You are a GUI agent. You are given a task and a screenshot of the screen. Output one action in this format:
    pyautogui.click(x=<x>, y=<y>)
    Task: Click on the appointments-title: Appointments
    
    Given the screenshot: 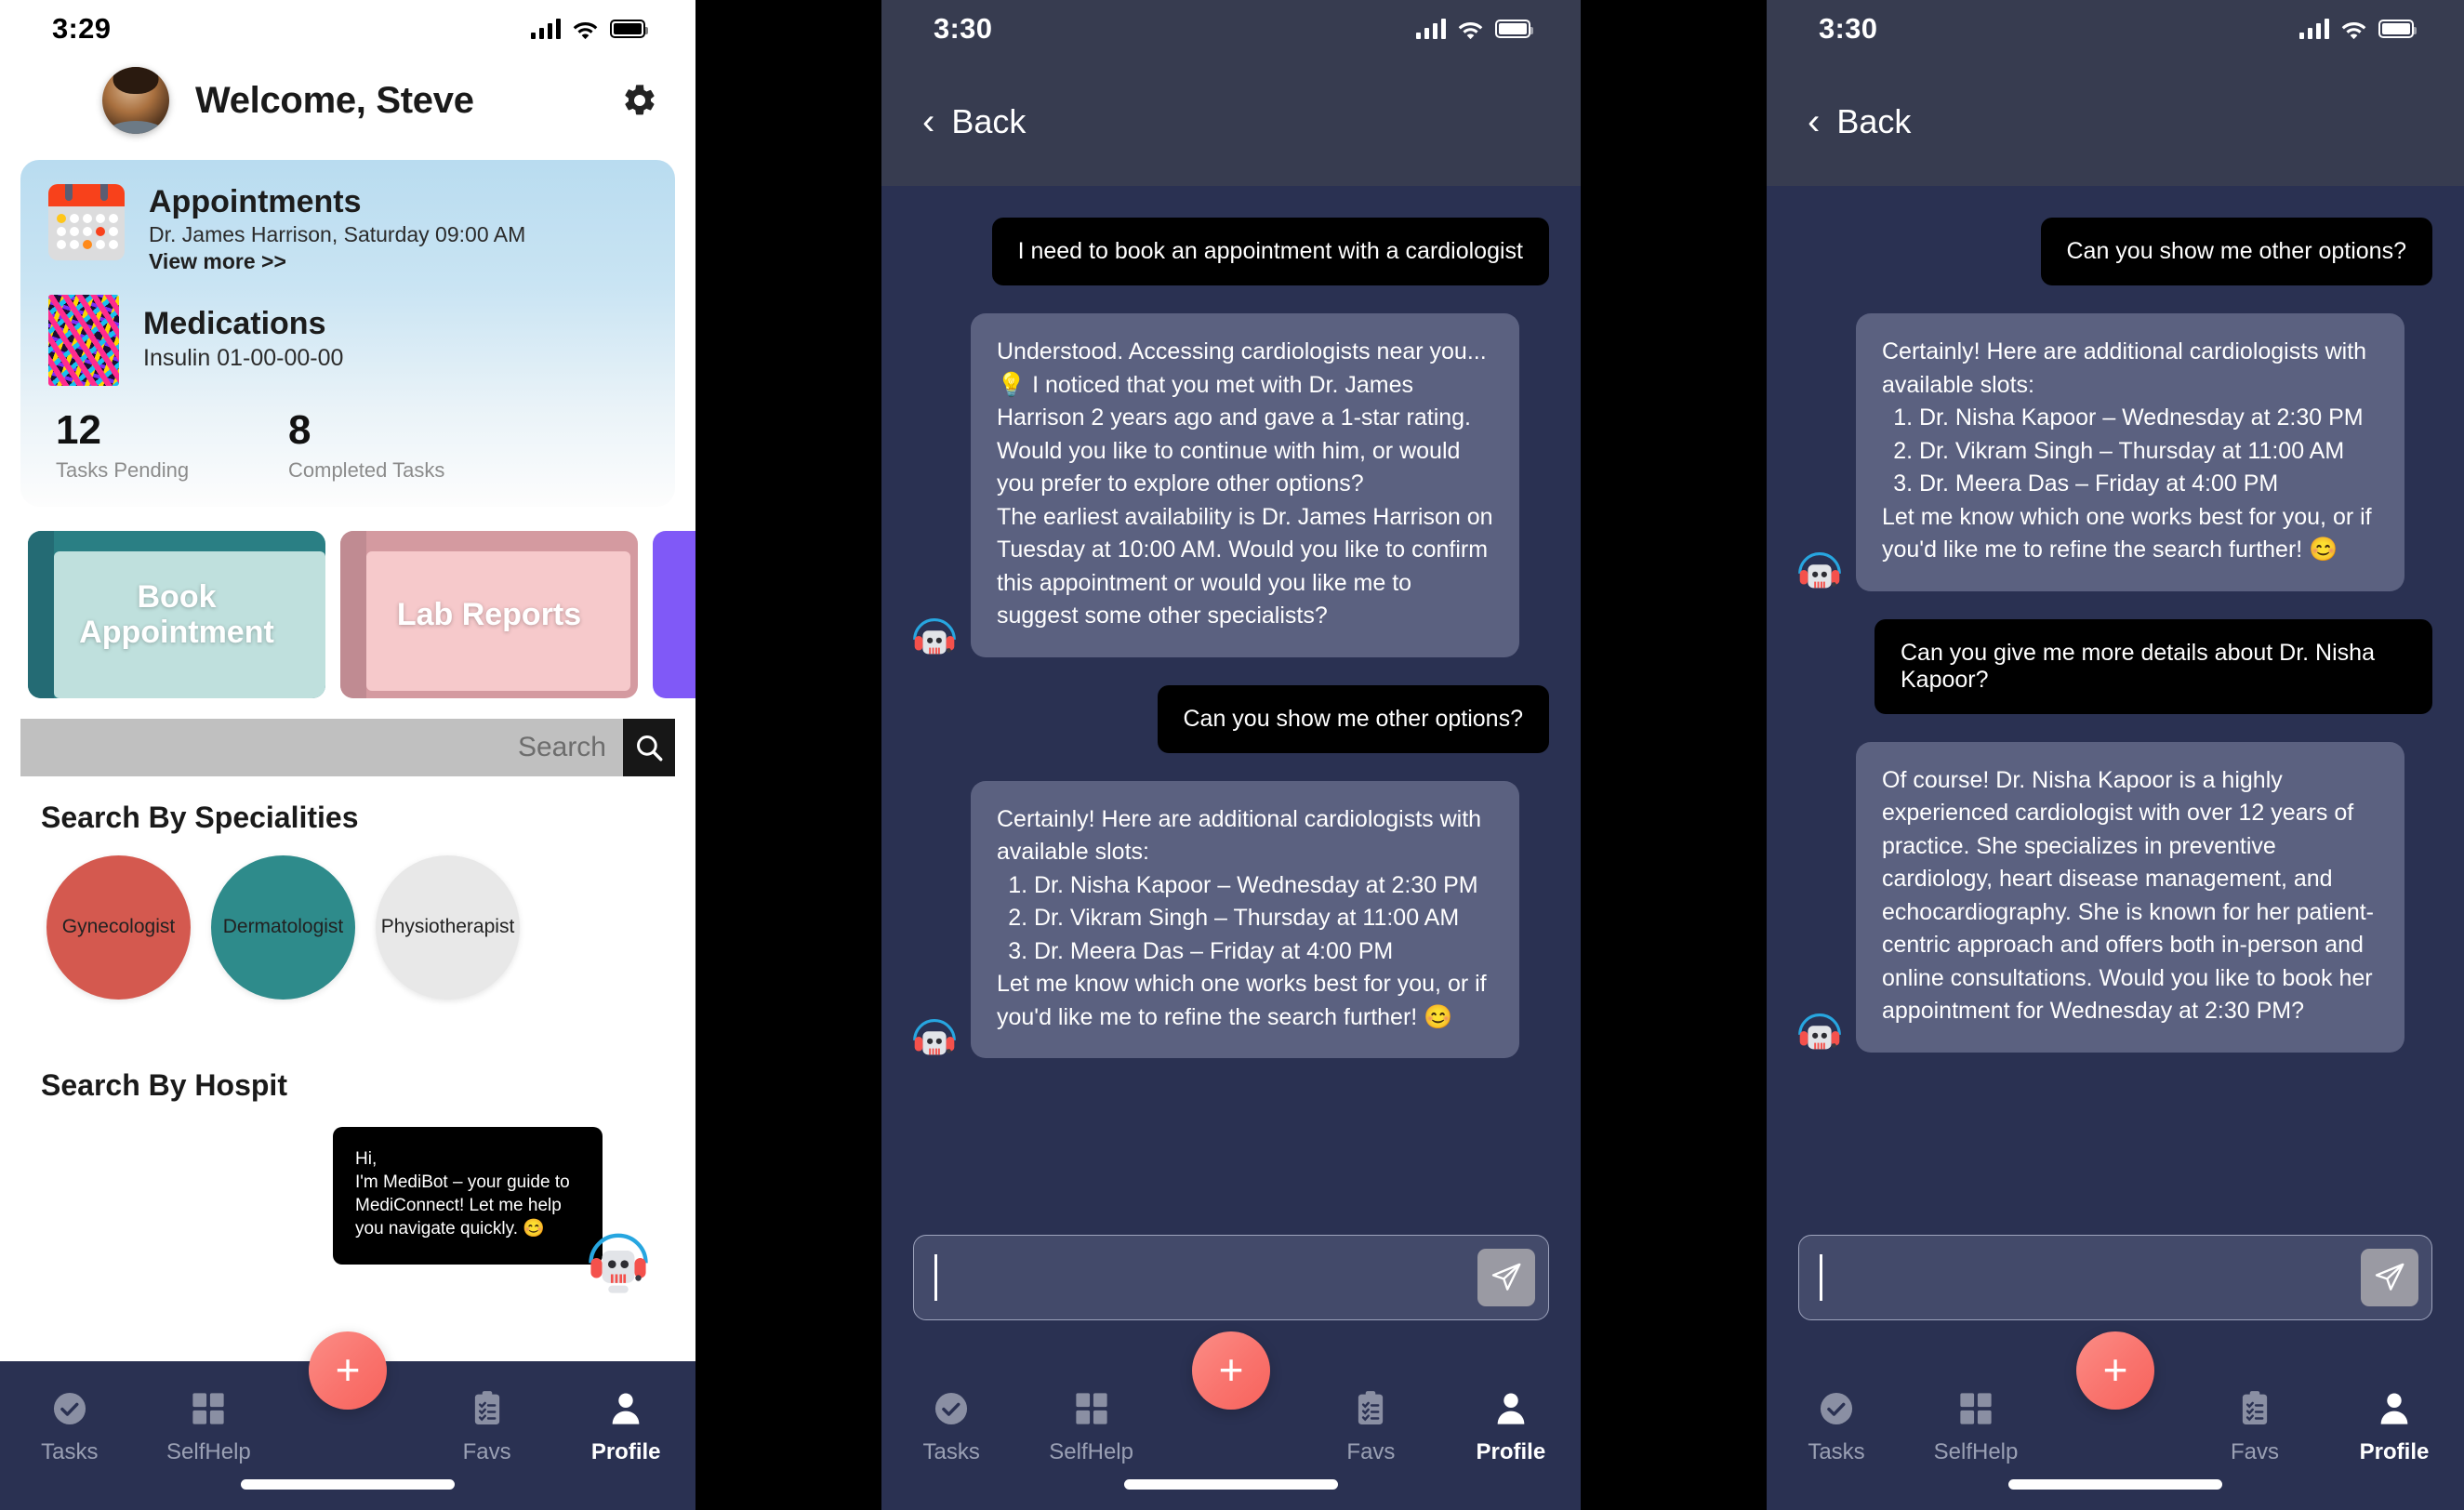 What is the action you would take?
    pyautogui.click(x=255, y=201)
    